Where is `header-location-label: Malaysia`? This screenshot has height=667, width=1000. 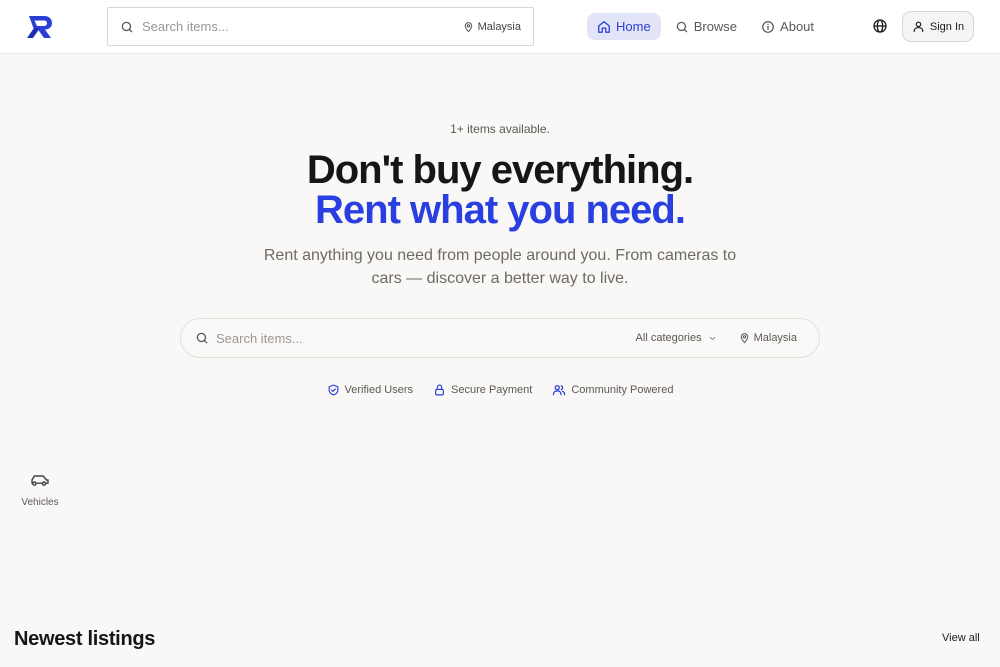
header-location-label: Malaysia is located at coordinates (499, 26).